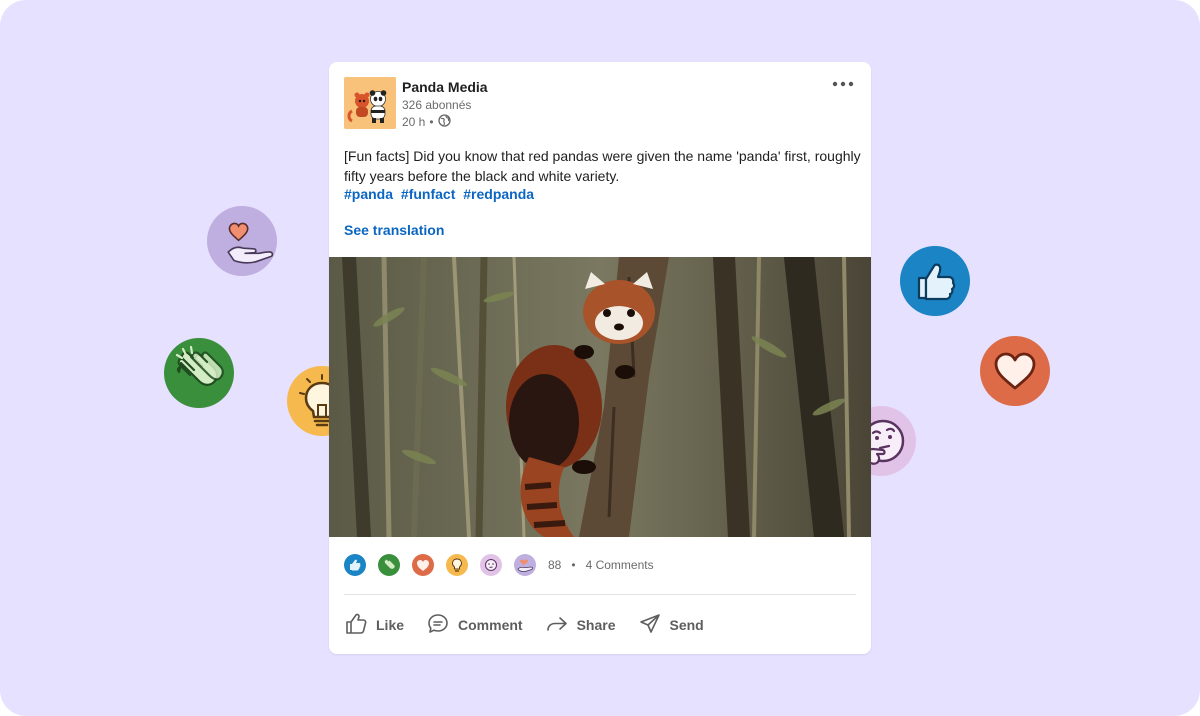 This screenshot has height=716, width=1200. What do you see at coordinates (444, 122) in the screenshot?
I see `globe-icon` at bounding box center [444, 122].